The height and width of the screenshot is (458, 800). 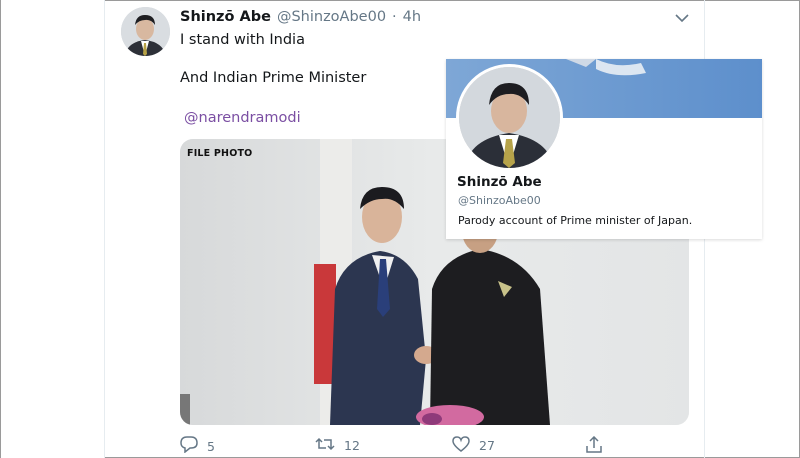 What do you see at coordinates (104, 229) in the screenshot?
I see `timeline-border-left` at bounding box center [104, 229].